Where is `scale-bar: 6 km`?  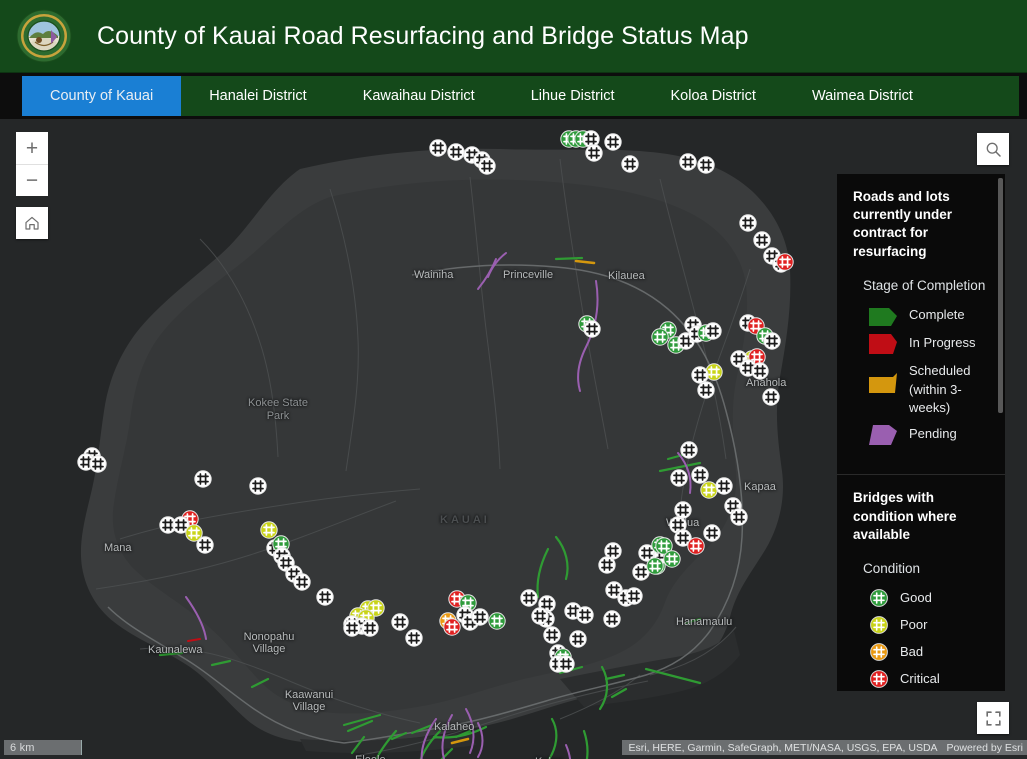 scale-bar: 6 km is located at coordinates (43, 747).